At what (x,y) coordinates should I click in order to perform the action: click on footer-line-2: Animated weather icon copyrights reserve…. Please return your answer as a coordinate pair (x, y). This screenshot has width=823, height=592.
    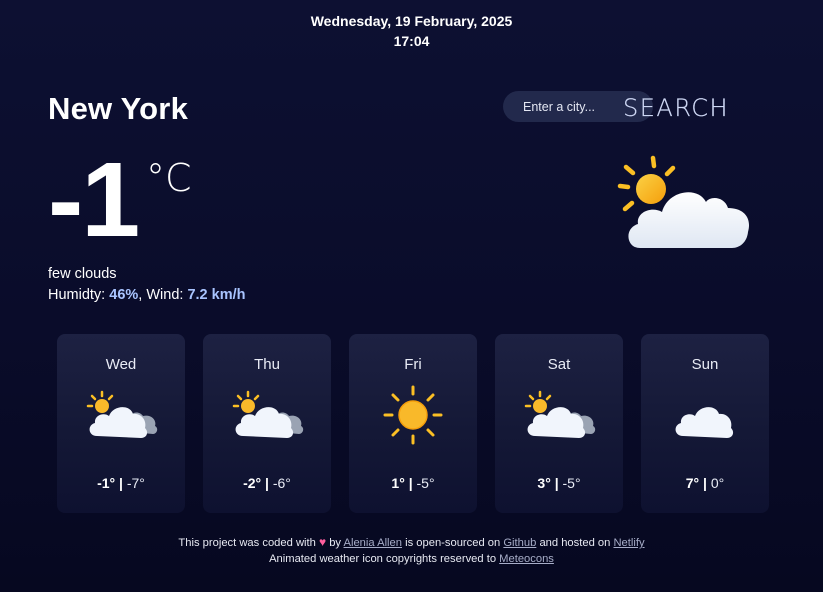
    Looking at the image, I should click on (411, 560).